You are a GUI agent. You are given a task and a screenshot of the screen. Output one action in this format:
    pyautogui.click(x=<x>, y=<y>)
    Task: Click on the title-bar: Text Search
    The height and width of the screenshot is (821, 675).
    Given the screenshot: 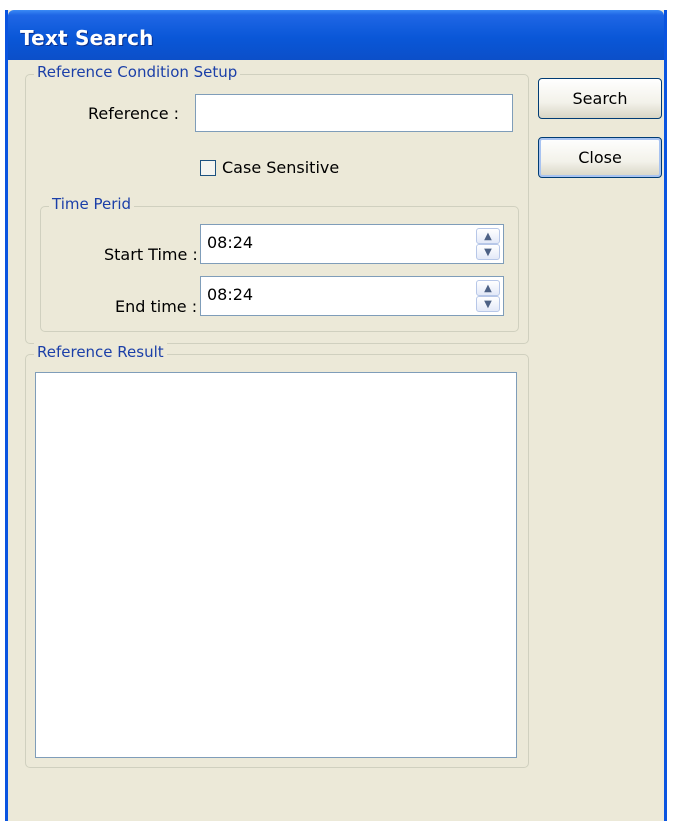 What is the action you would take?
    pyautogui.click(x=336, y=35)
    